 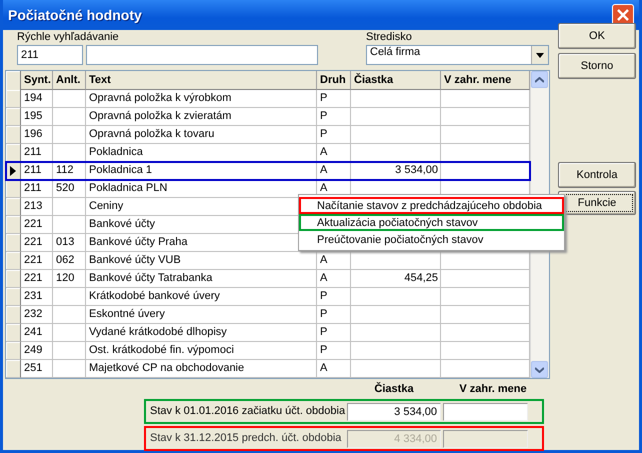 I want to click on table-cell-text: 520, so click(x=65, y=188).